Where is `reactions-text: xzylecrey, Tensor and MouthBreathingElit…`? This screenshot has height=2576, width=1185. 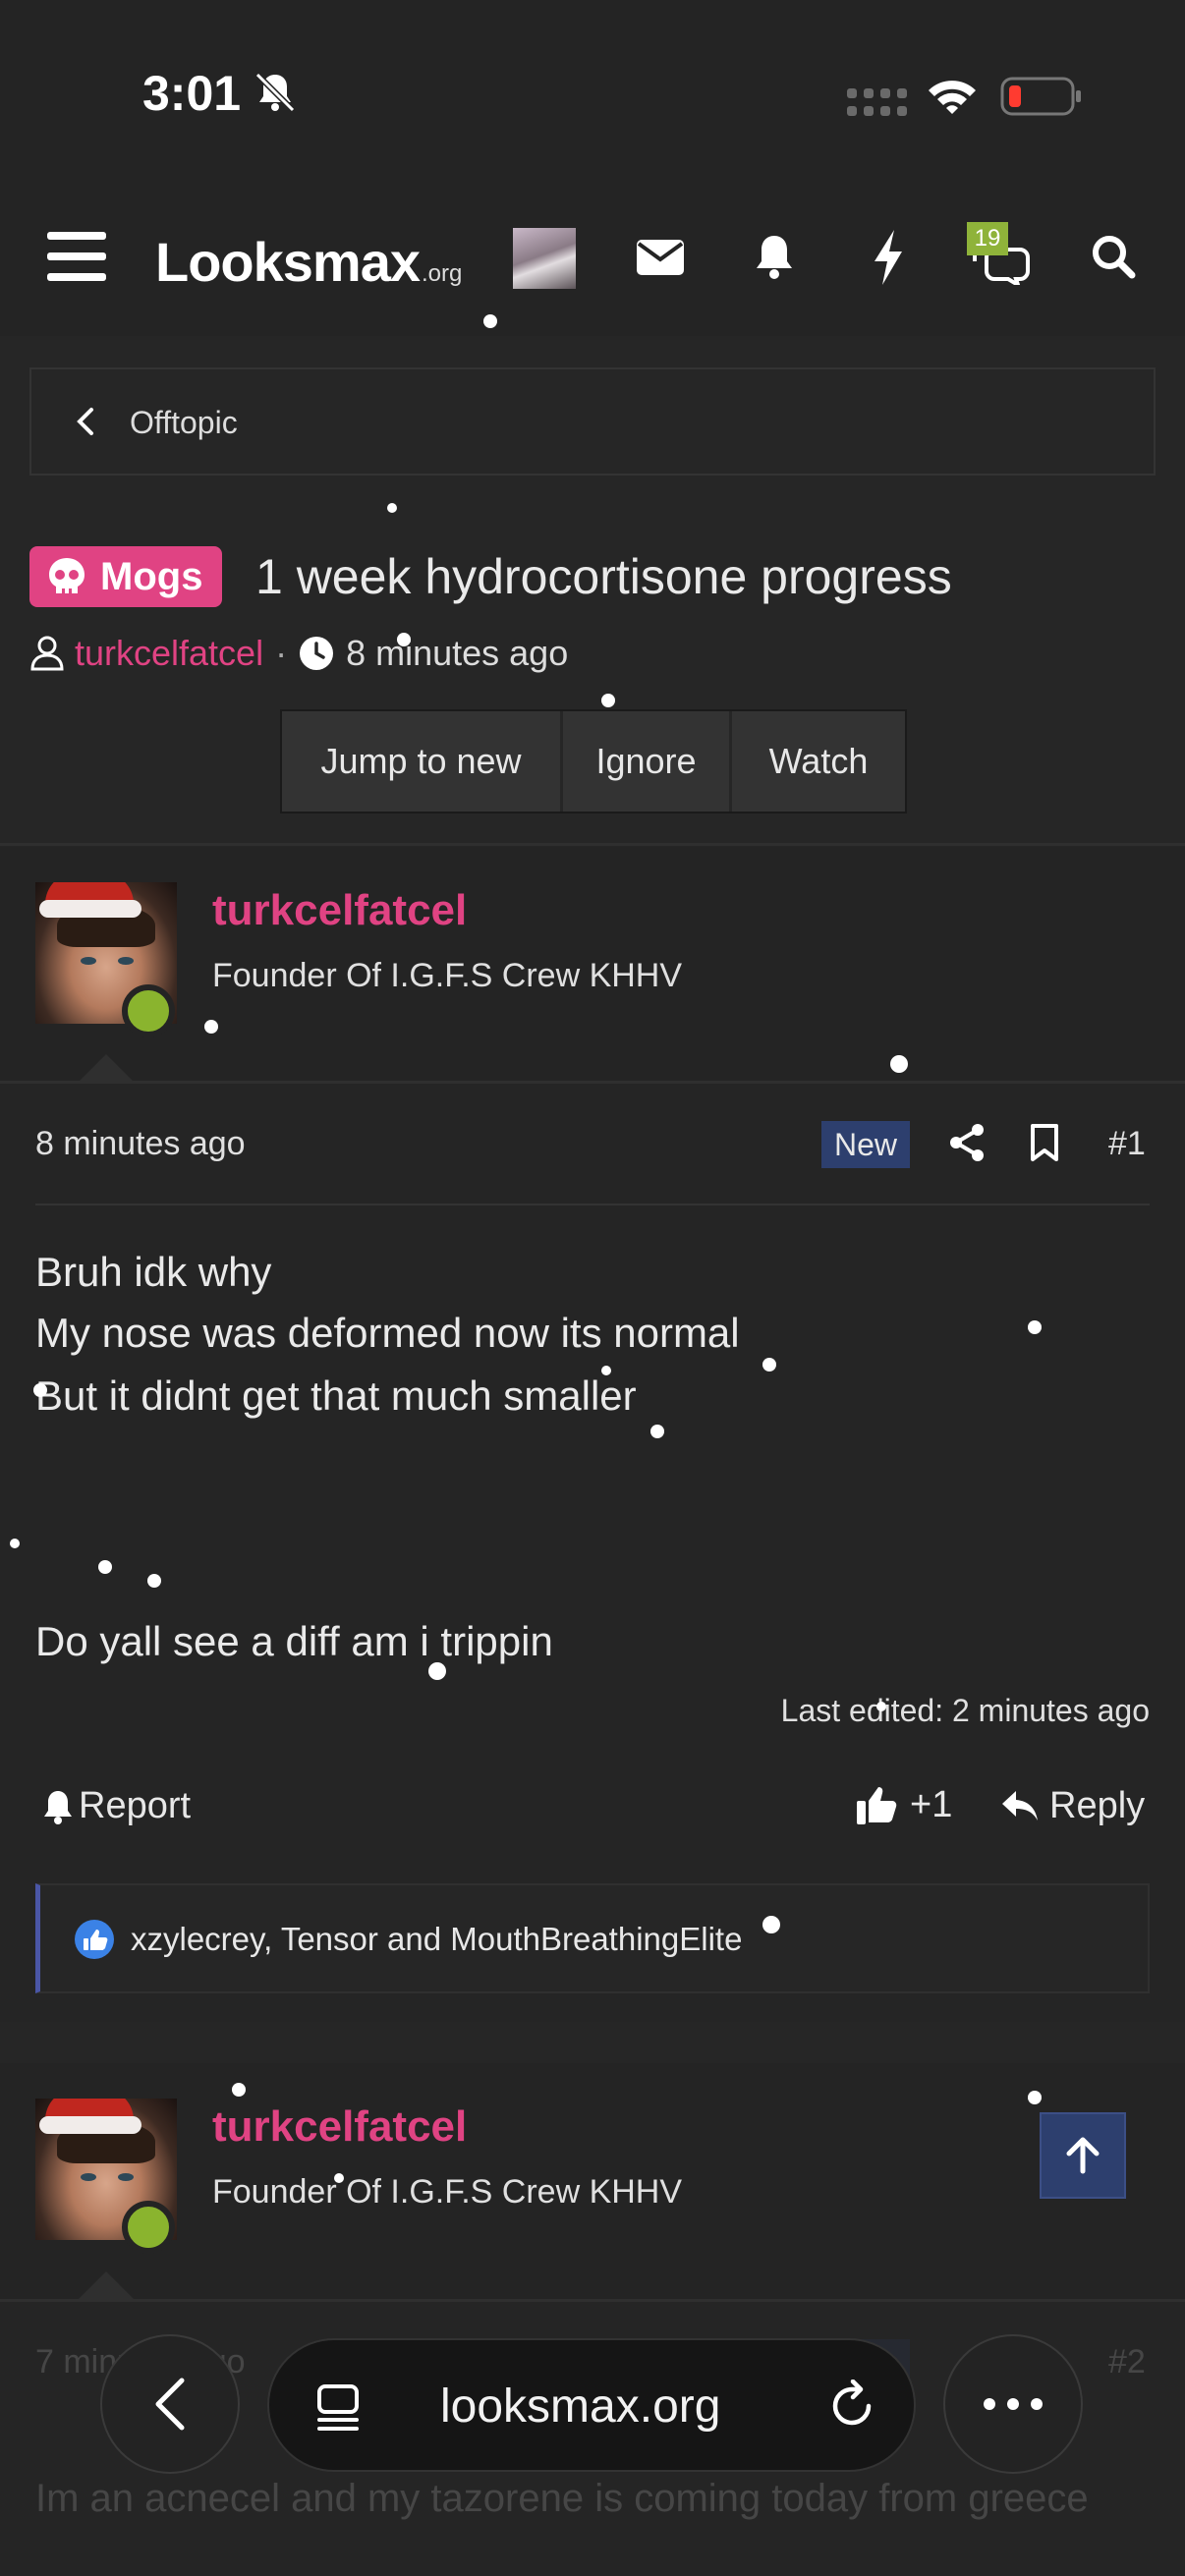 reactions-text: xzylecrey, Tensor and MouthBreathingElit… is located at coordinates (437, 1939).